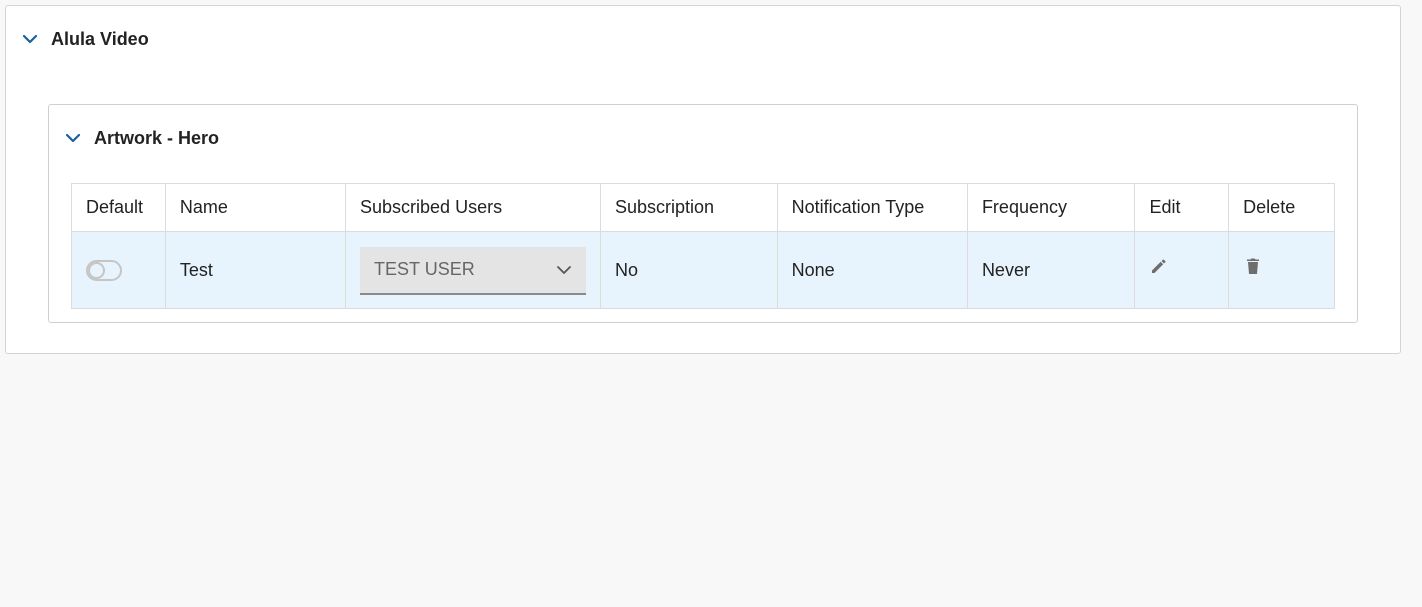 The width and height of the screenshot is (1422, 607). Describe the element at coordinates (96, 270) in the screenshot. I see `toggle-knob` at that location.